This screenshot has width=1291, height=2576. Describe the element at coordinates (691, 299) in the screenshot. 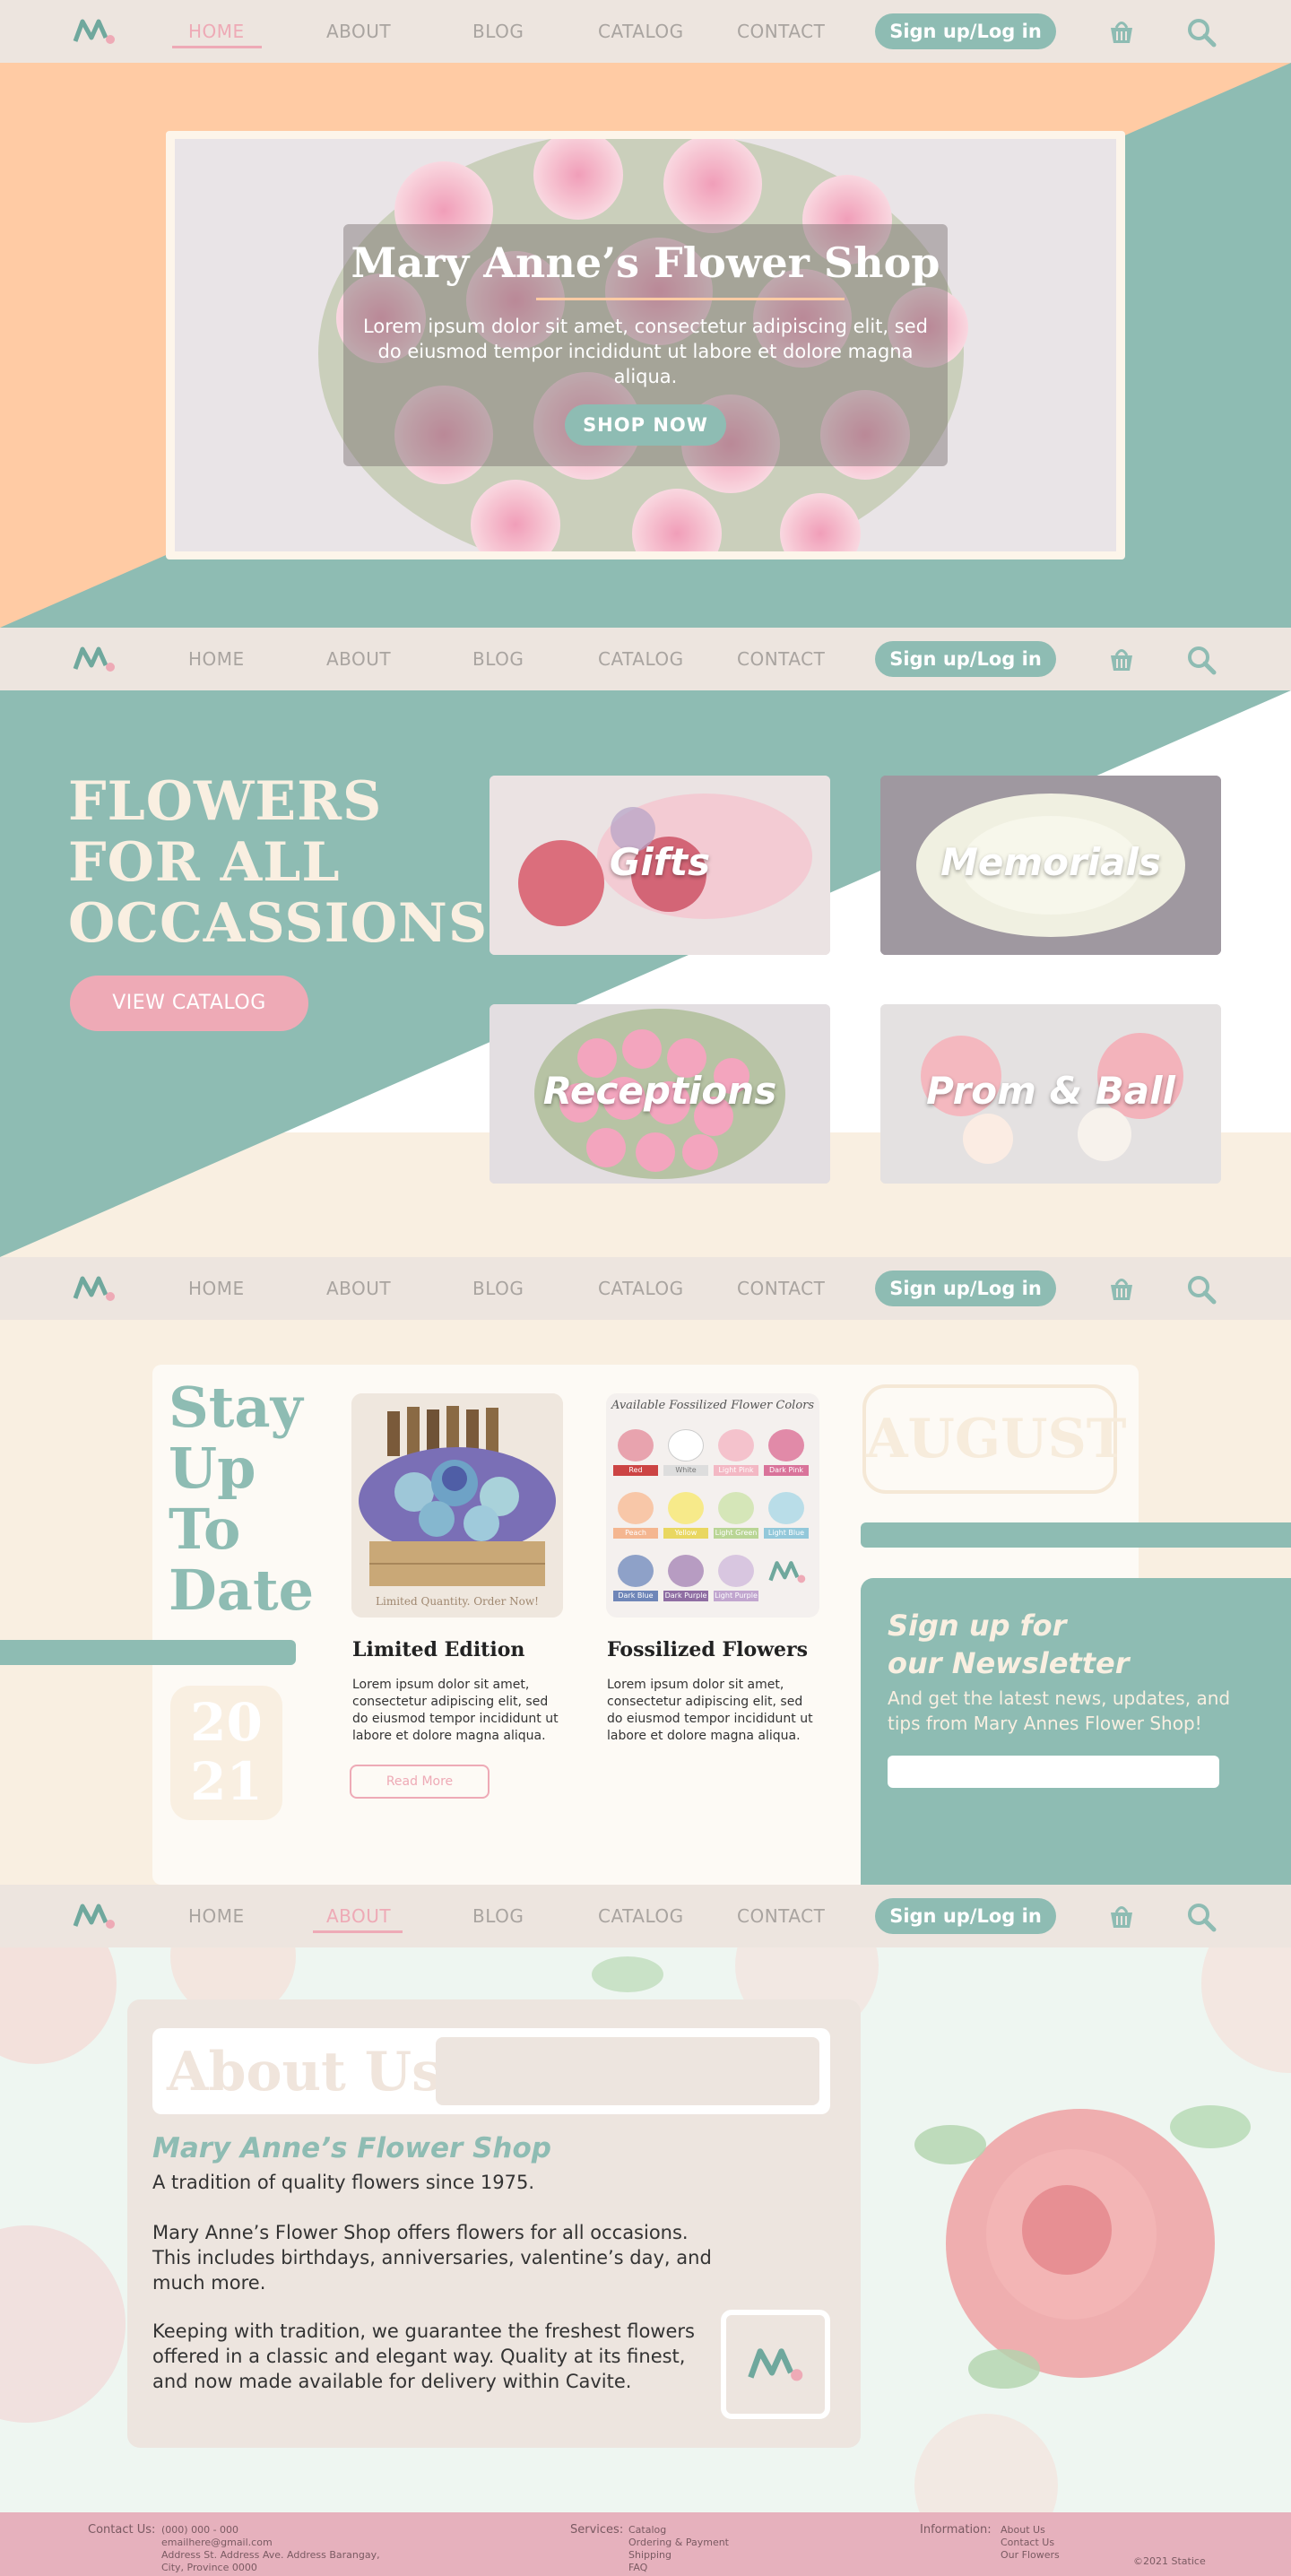

I see `hero-title-underline` at that location.